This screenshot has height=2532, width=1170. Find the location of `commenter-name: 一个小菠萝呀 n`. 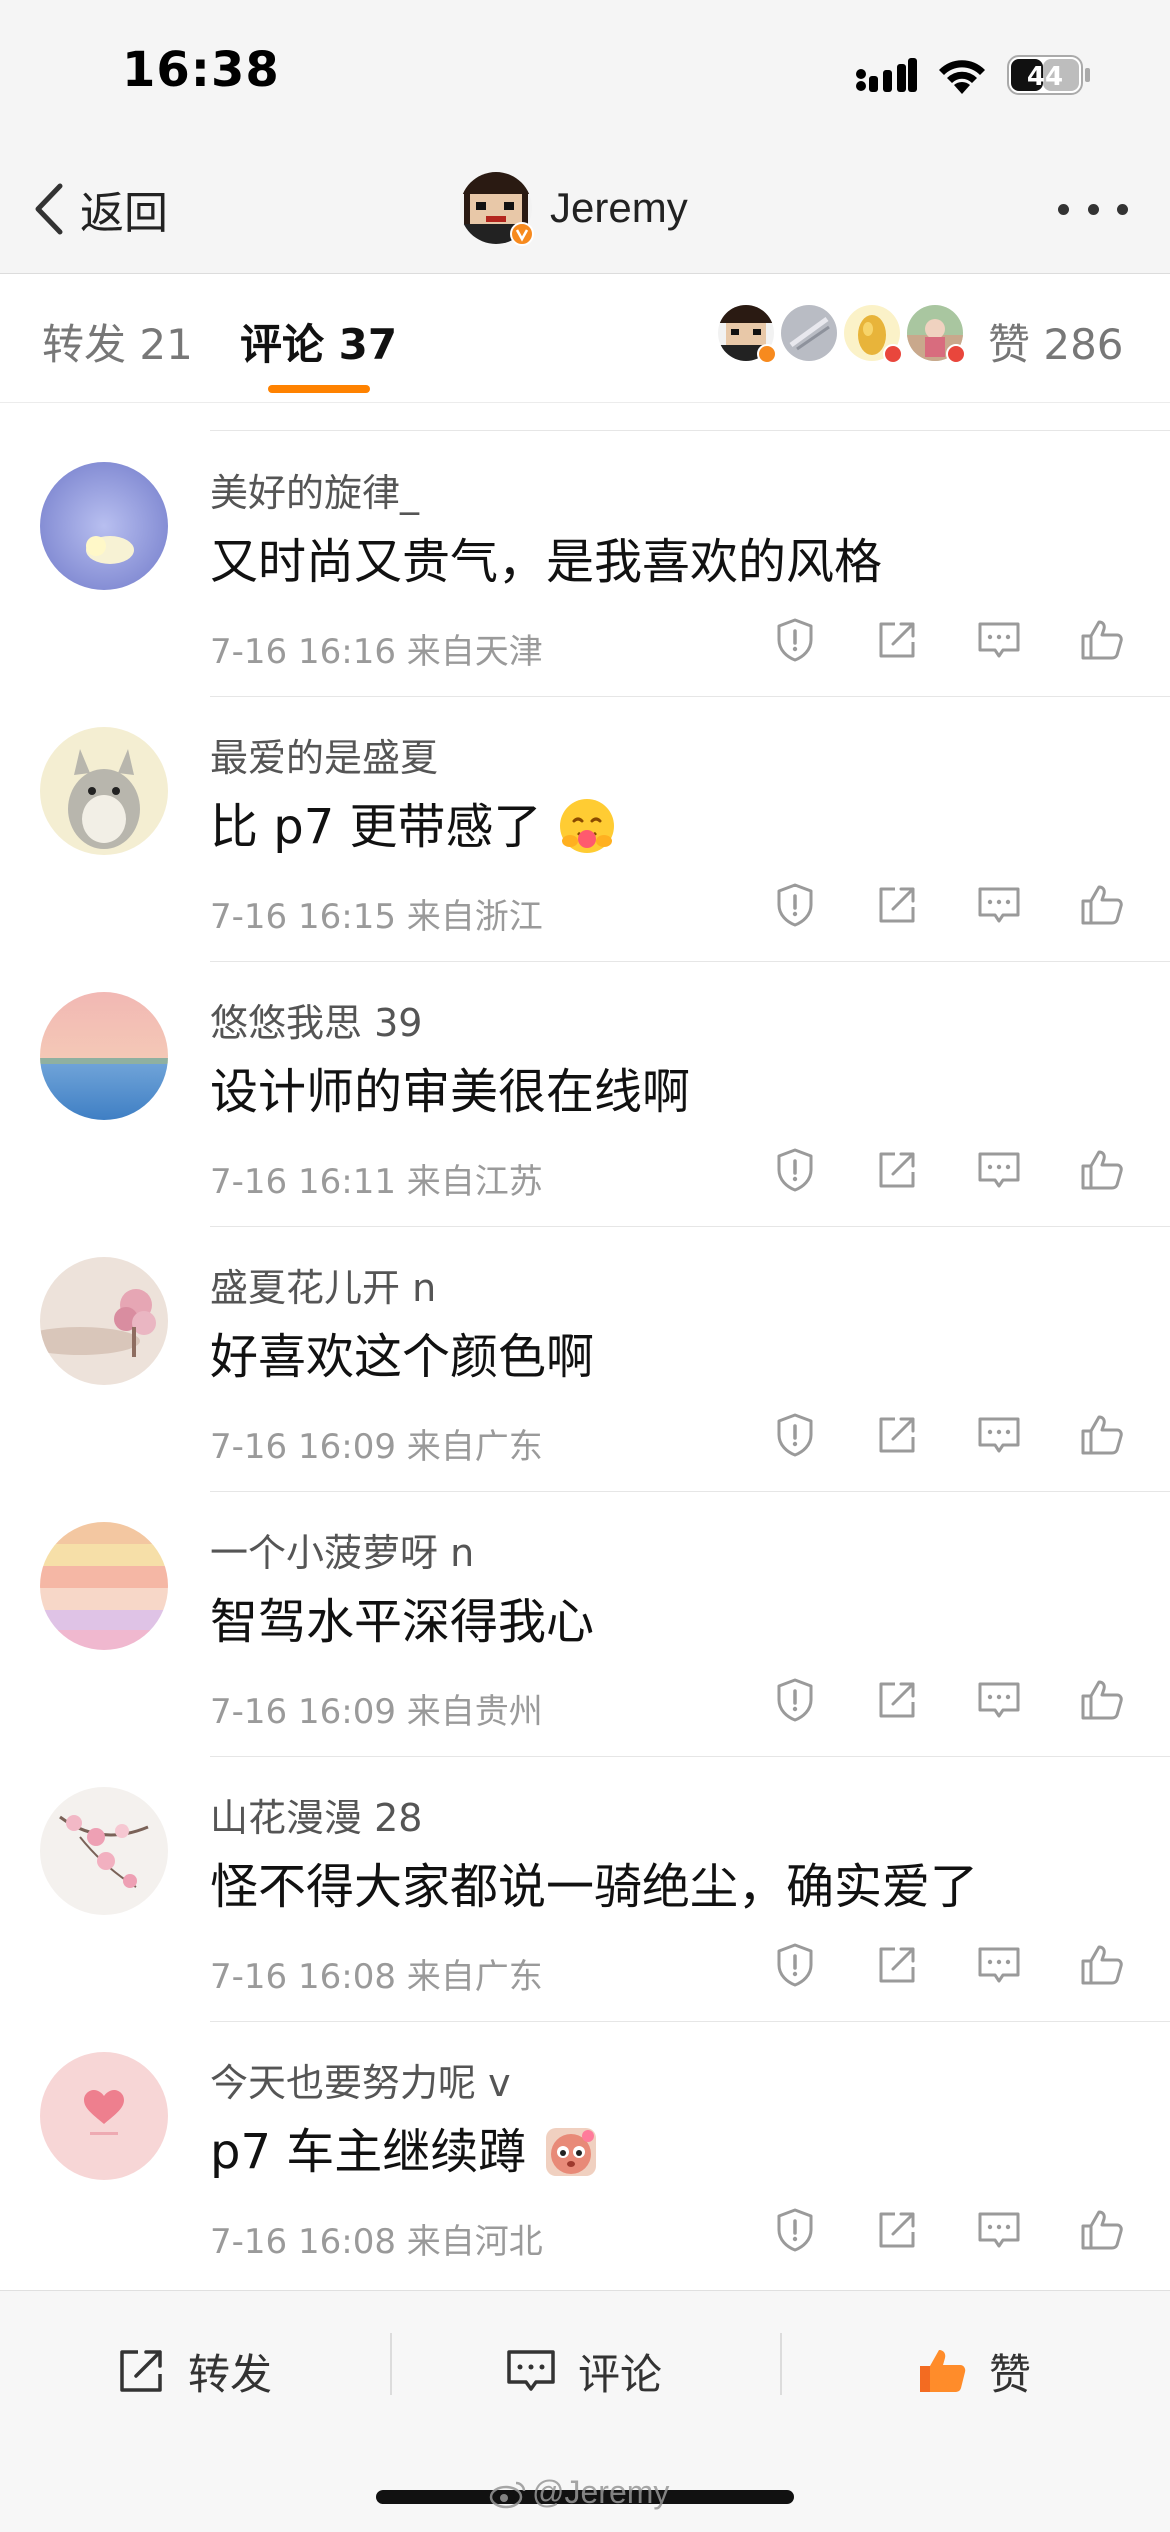

commenter-name: 一个小菠萝呀 n is located at coordinates (342, 1549).